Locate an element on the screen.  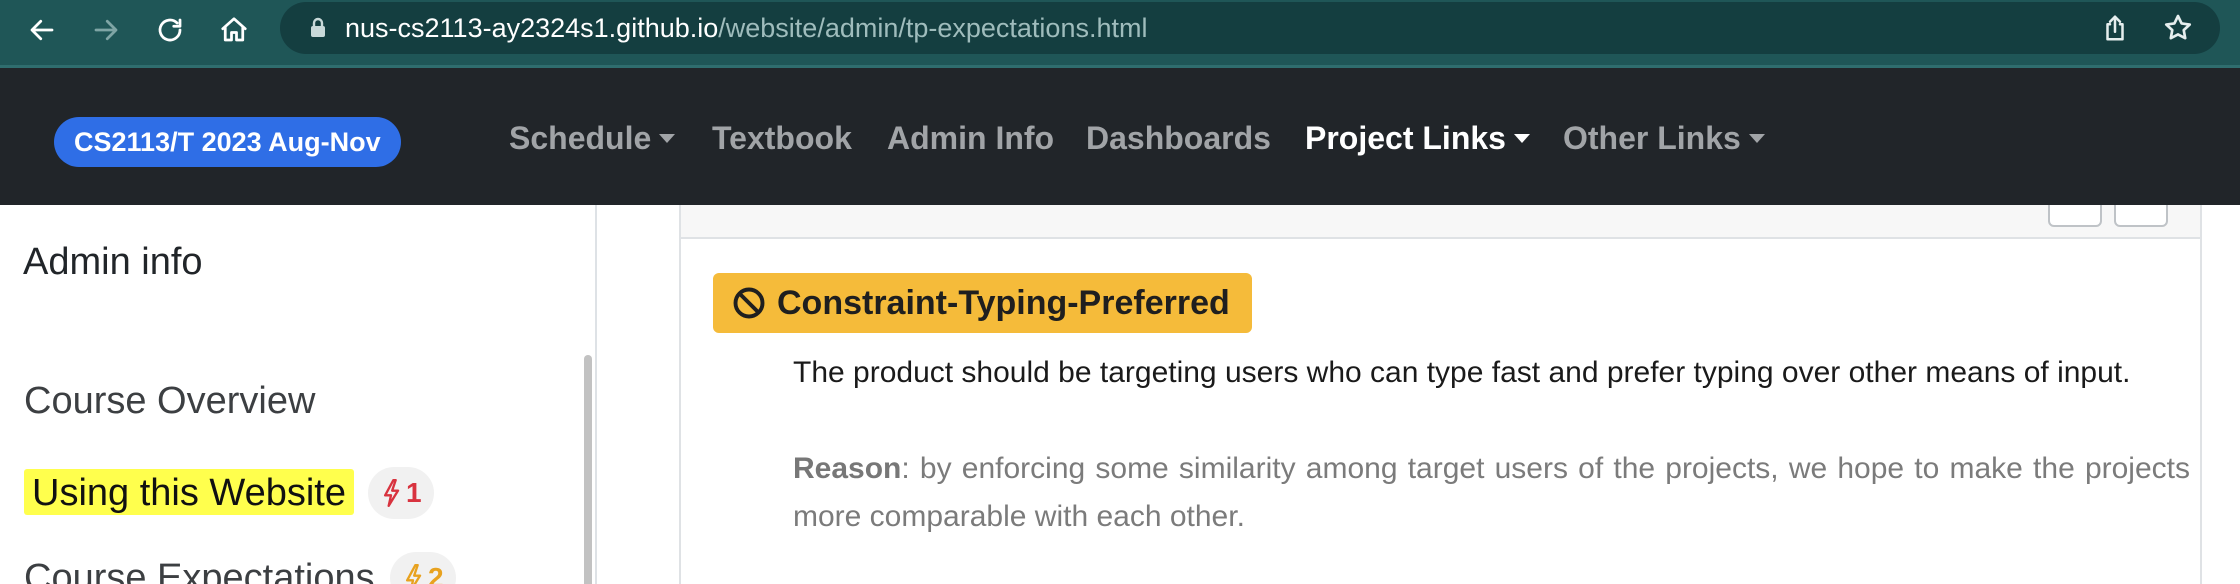
sidebar-item-using-this-website: Using this Website is located at coordinates (189, 492).